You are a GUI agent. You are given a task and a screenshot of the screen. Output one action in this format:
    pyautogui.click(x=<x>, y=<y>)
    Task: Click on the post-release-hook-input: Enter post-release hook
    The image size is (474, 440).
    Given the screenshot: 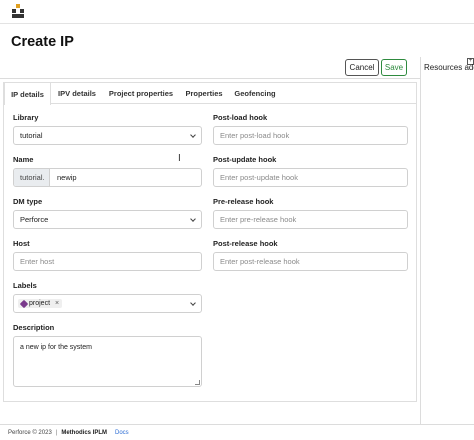 What is the action you would take?
    pyautogui.click(x=310, y=261)
    